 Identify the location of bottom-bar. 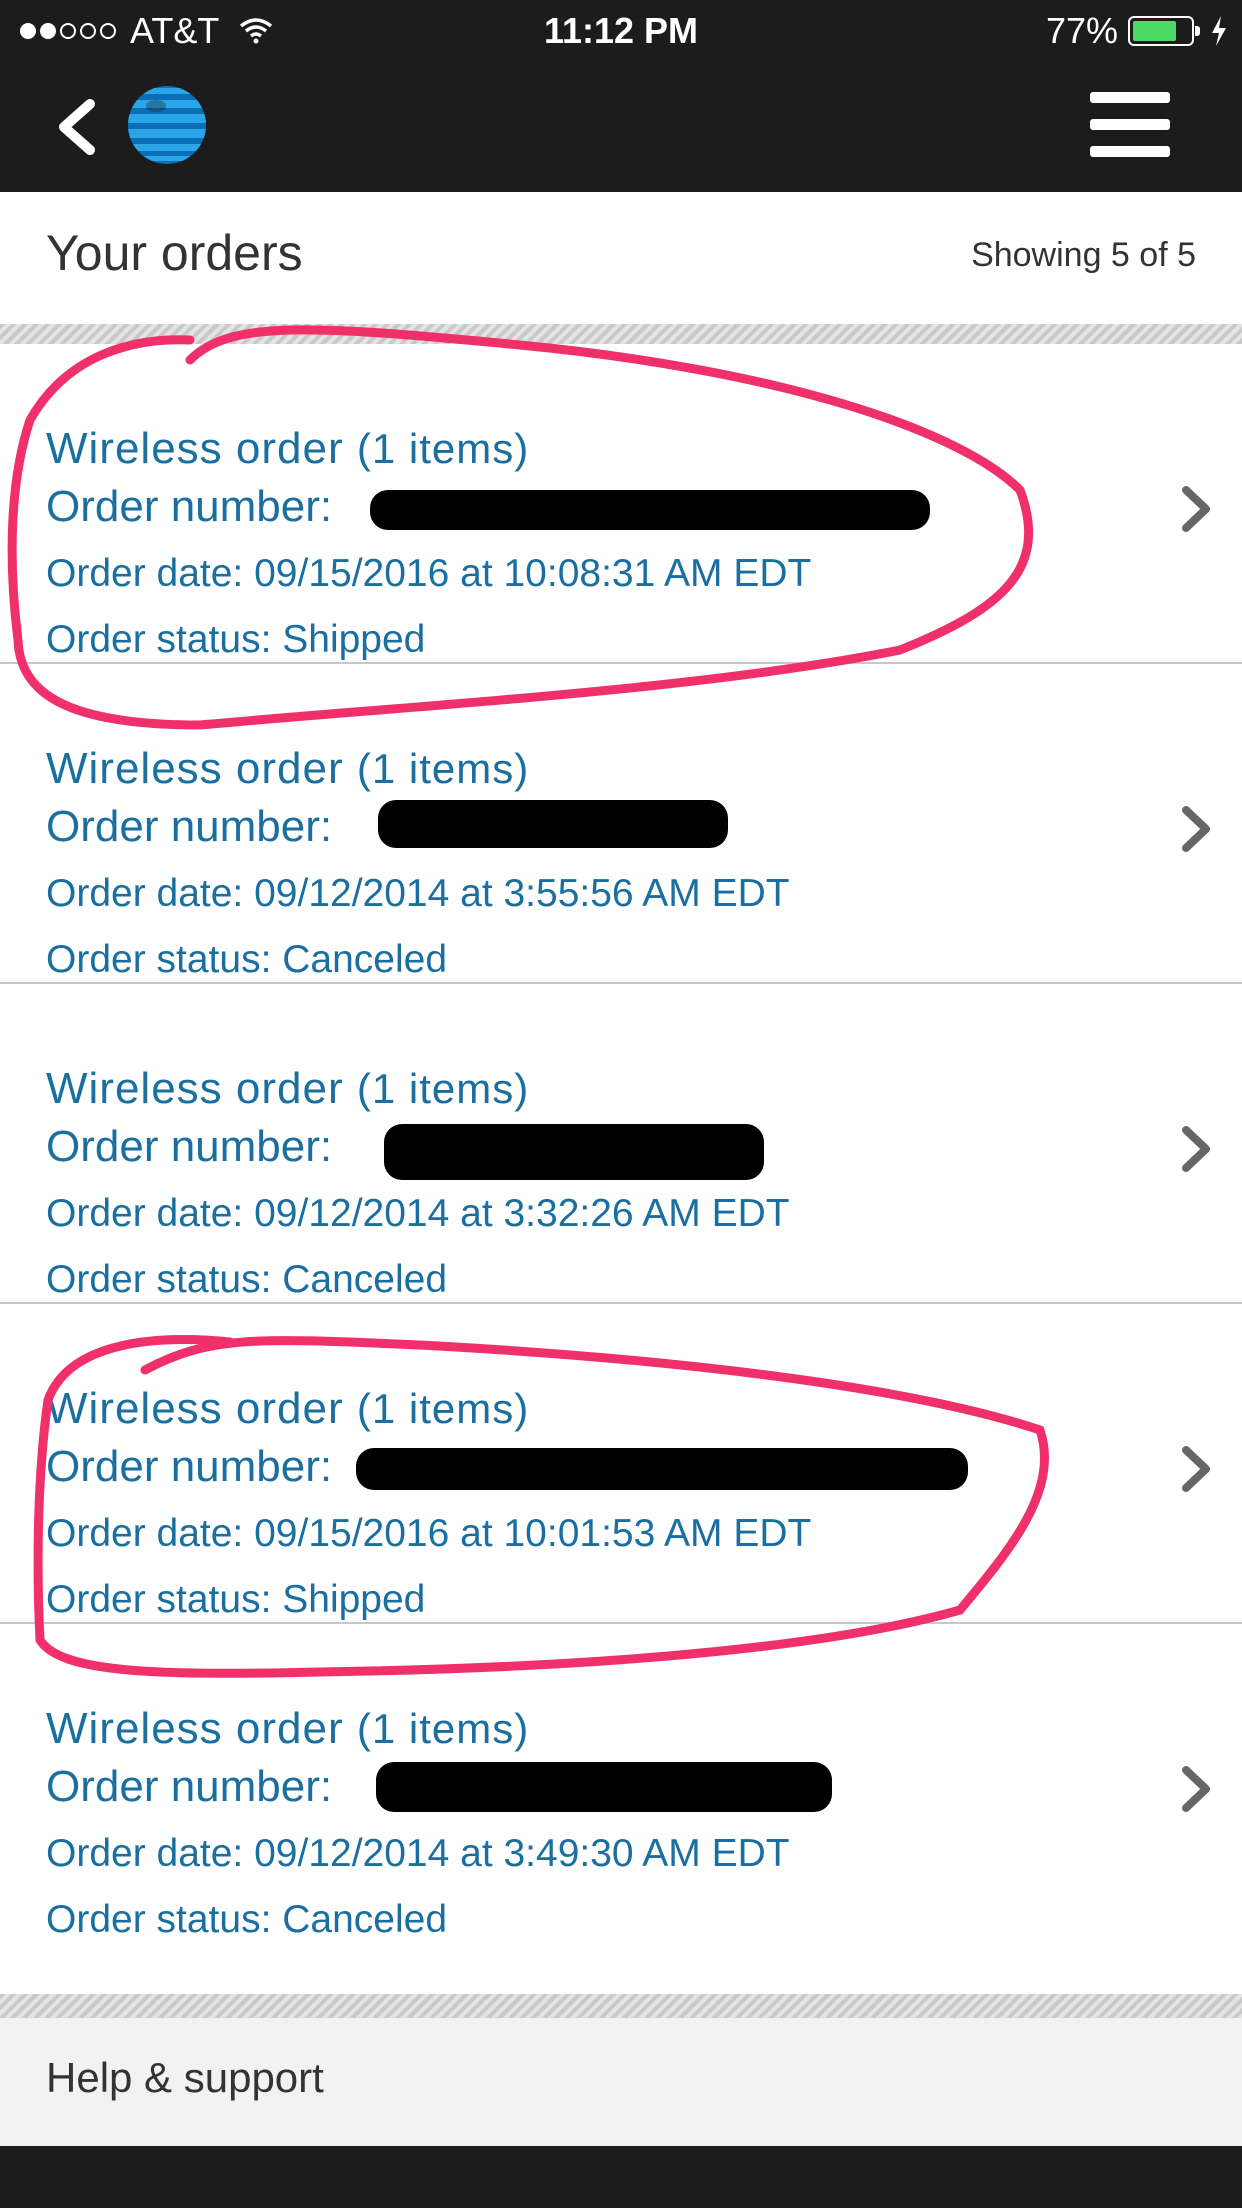
(621, 2177).